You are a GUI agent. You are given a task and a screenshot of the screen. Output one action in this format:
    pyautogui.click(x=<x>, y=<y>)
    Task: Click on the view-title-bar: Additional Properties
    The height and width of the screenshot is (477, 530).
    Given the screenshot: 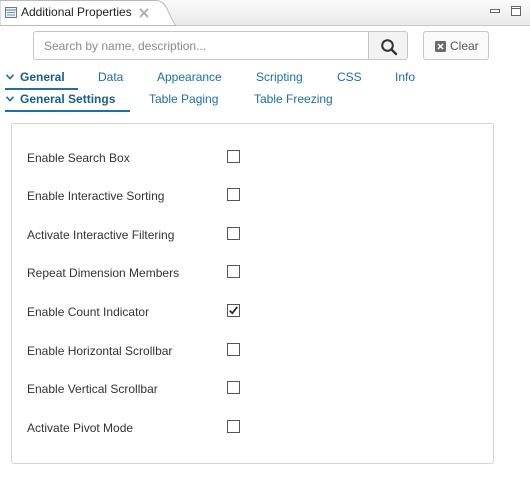 What is the action you would take?
    pyautogui.click(x=265, y=13)
    